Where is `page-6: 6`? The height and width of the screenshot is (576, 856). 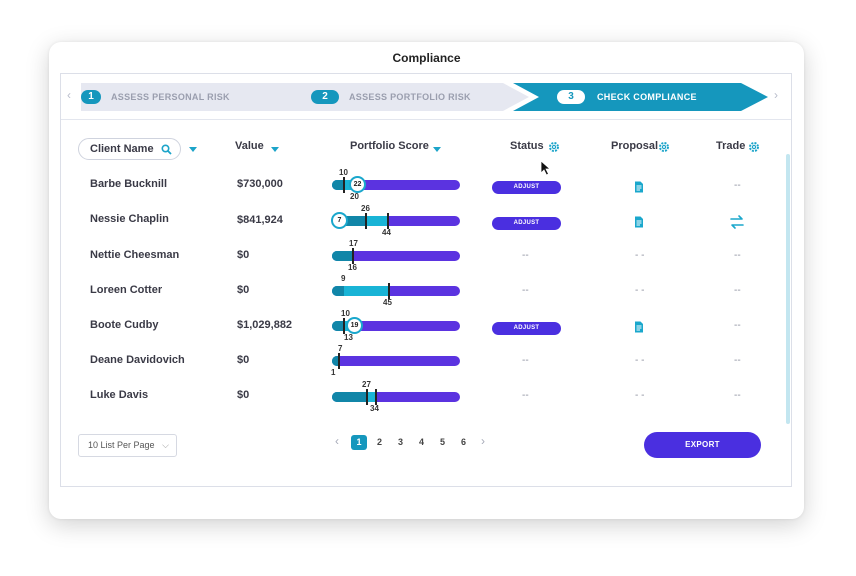
page-6: 6 is located at coordinates (463, 442).